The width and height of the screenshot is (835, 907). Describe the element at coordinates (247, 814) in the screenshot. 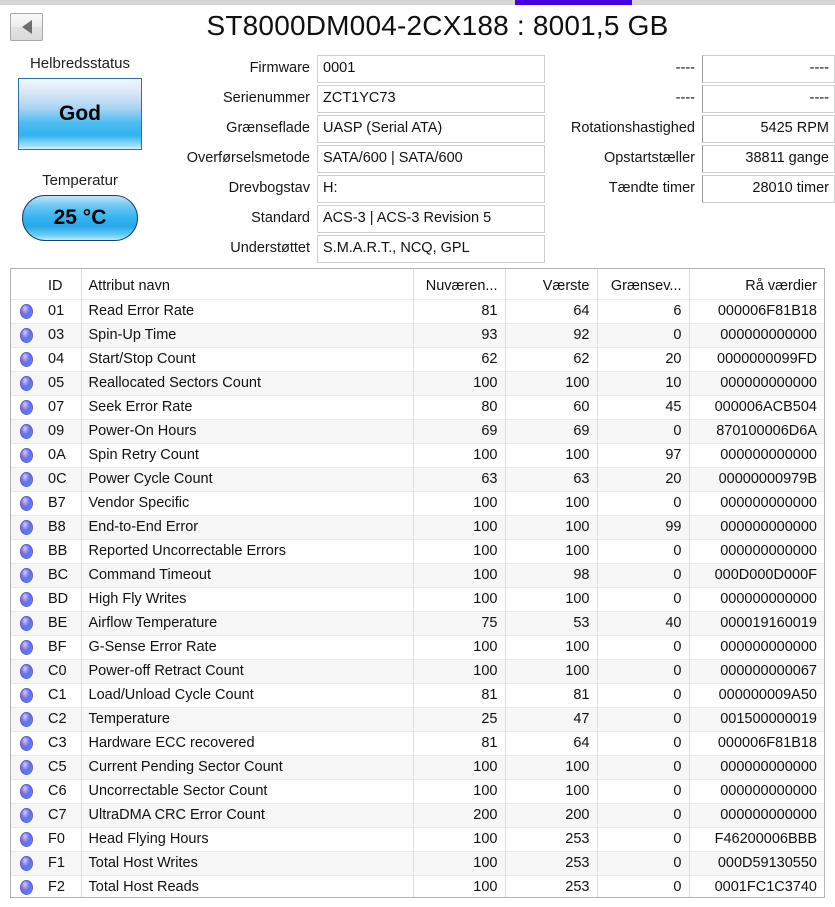

I see `attribute-name: UltraDMA CRC Error Count` at that location.